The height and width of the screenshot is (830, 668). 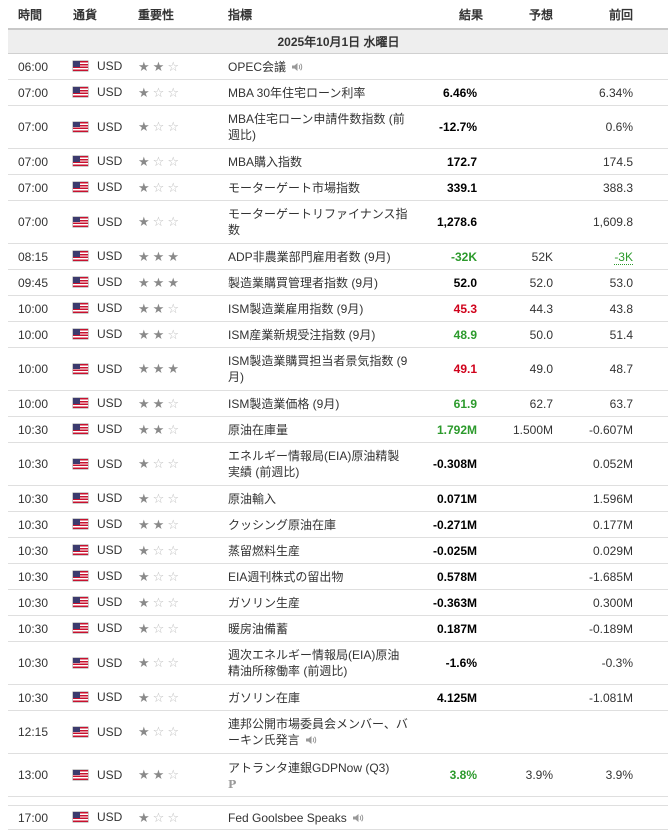 I want to click on event-row: 10:30 USD ★ ★ ☆ 原油在庫量 1.792M 1.500M -0.607M, so click(x=338, y=429).